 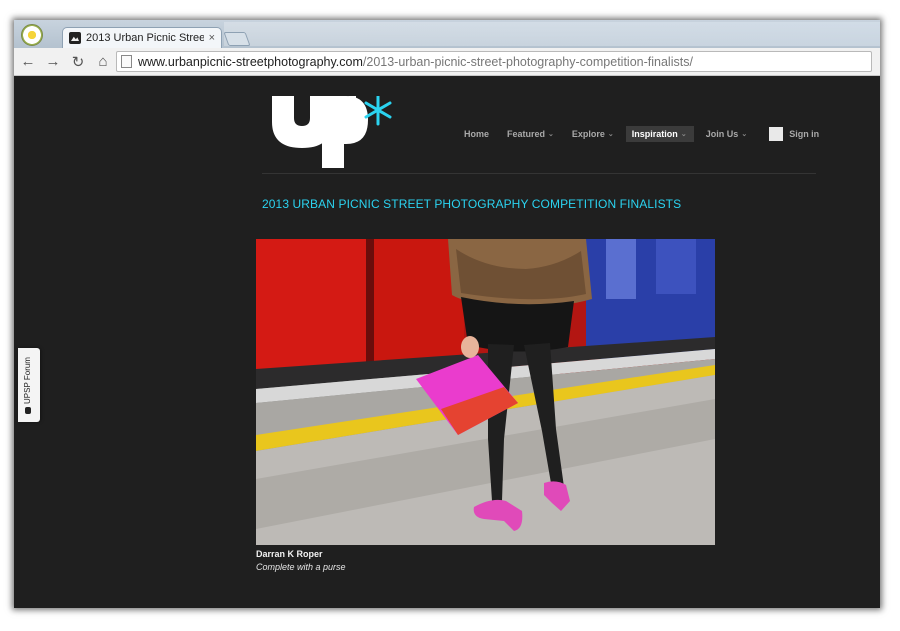 I want to click on nav-home-label: Home, so click(x=477, y=134).